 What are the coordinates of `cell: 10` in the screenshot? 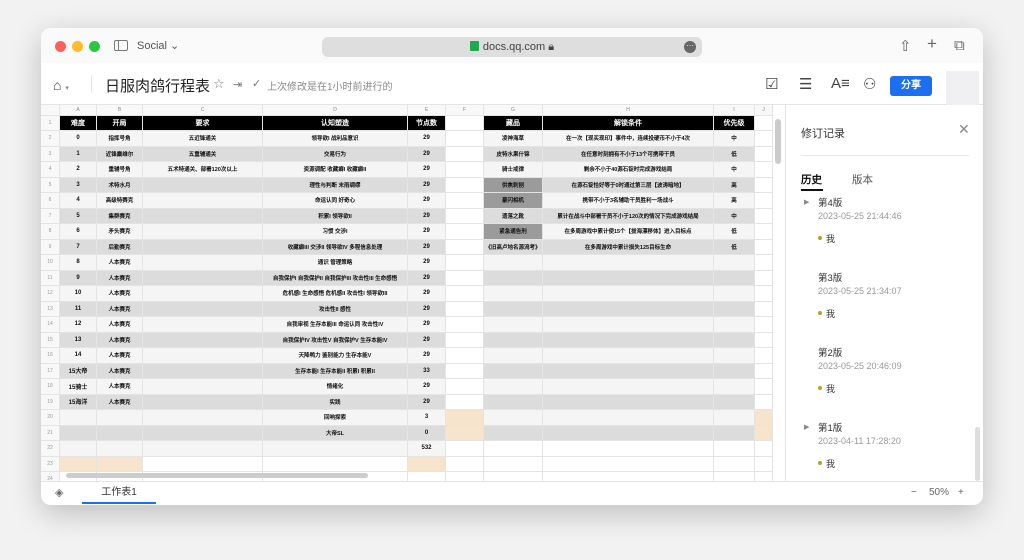 It's located at (78, 294).